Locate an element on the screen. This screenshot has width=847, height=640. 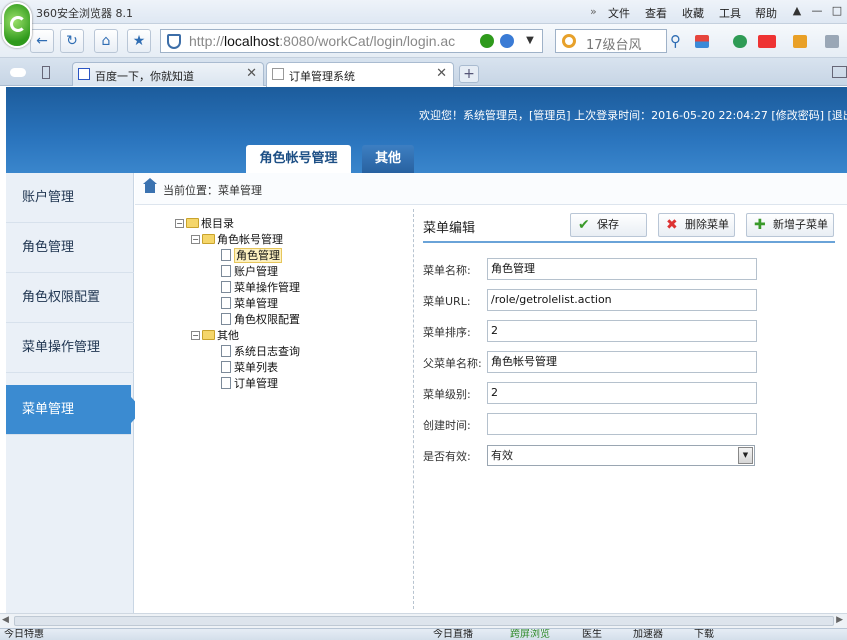
tab-role-account: 角色帐号管理 is located at coordinates (298, 159).